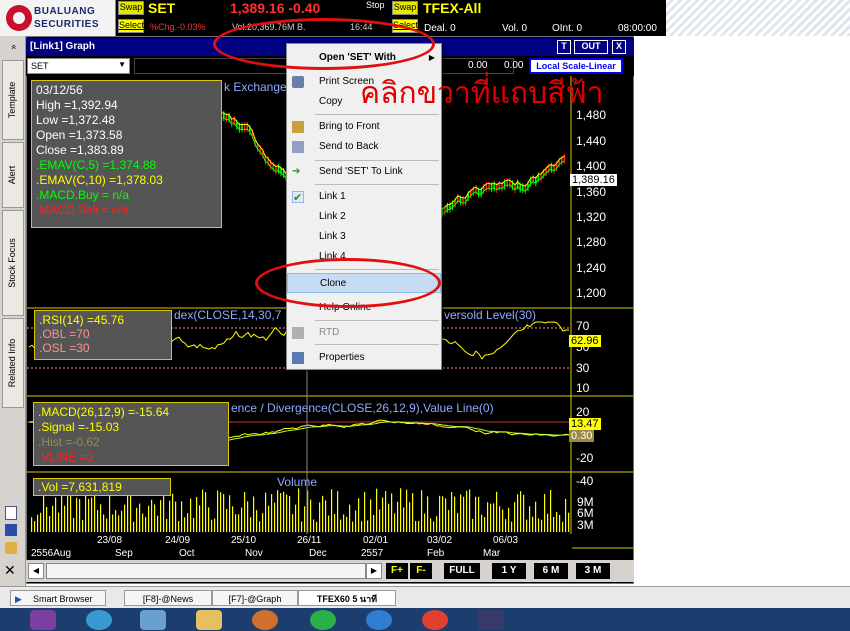  I want to click on rsi-osl: .OSL =30, so click(64, 348).